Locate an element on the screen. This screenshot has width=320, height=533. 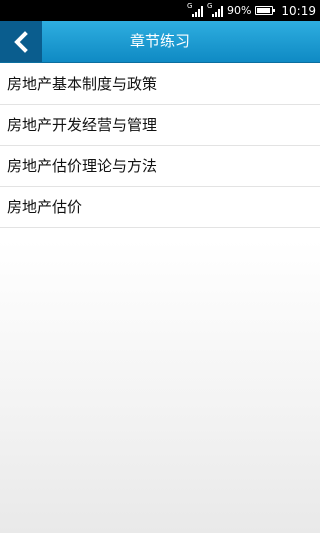
status-icons: G G 90% 10:19 is located at coordinates (251, 10).